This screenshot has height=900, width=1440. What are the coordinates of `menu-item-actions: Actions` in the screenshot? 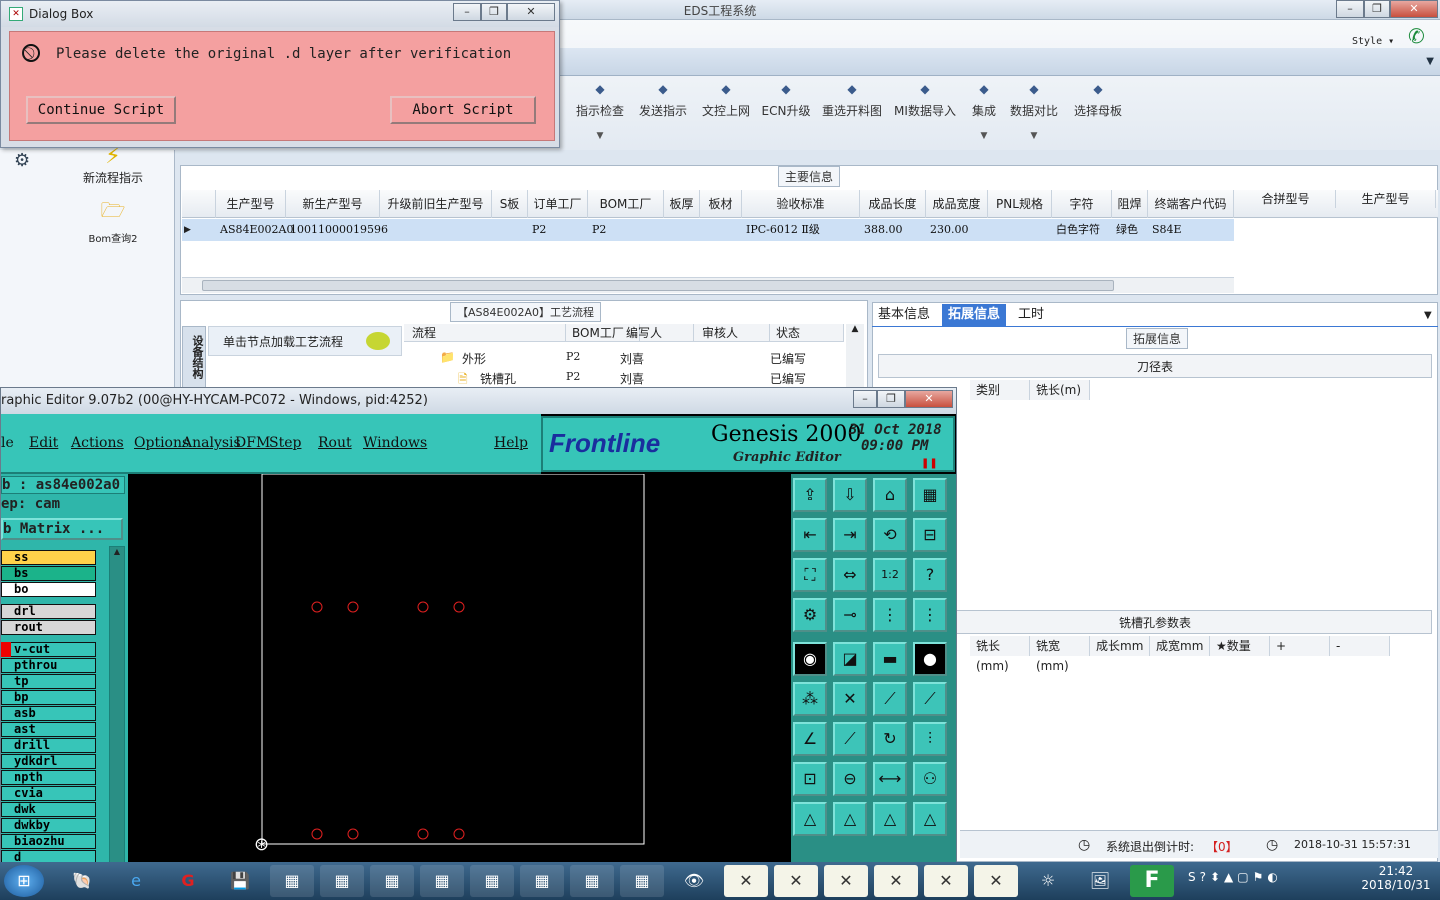 It's located at (97, 443).